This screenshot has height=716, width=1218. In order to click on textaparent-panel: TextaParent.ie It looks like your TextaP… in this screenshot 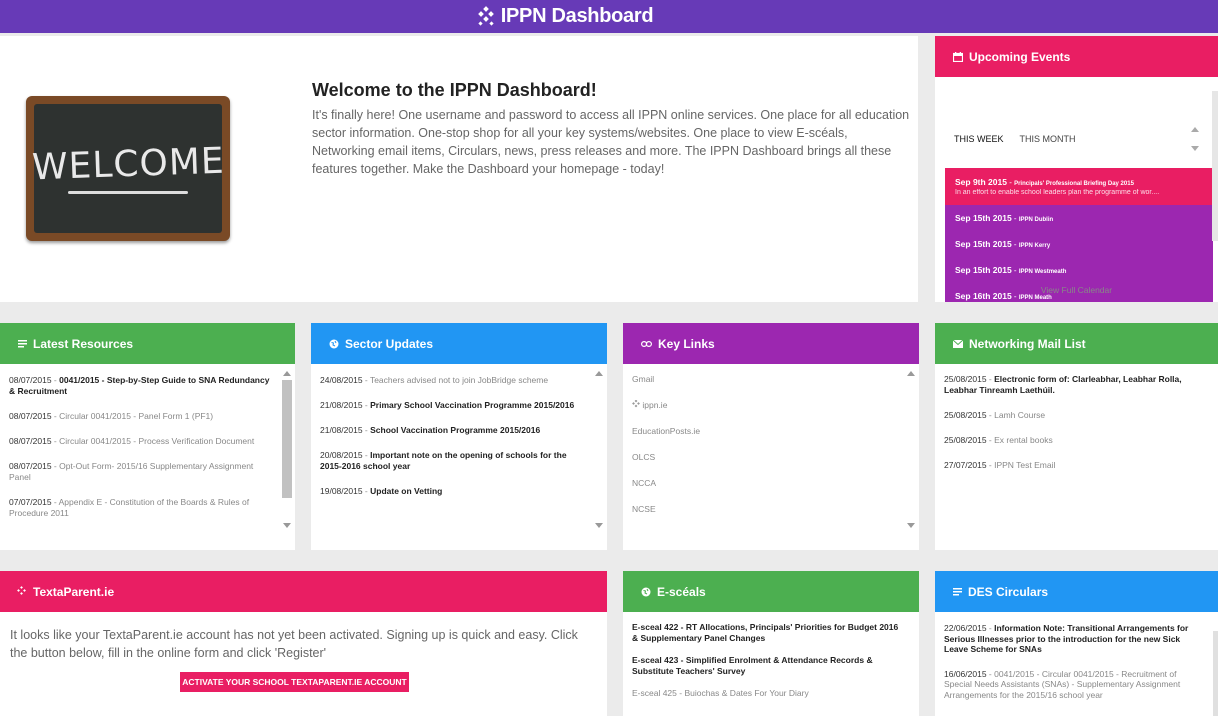, I will do `click(303, 643)`.